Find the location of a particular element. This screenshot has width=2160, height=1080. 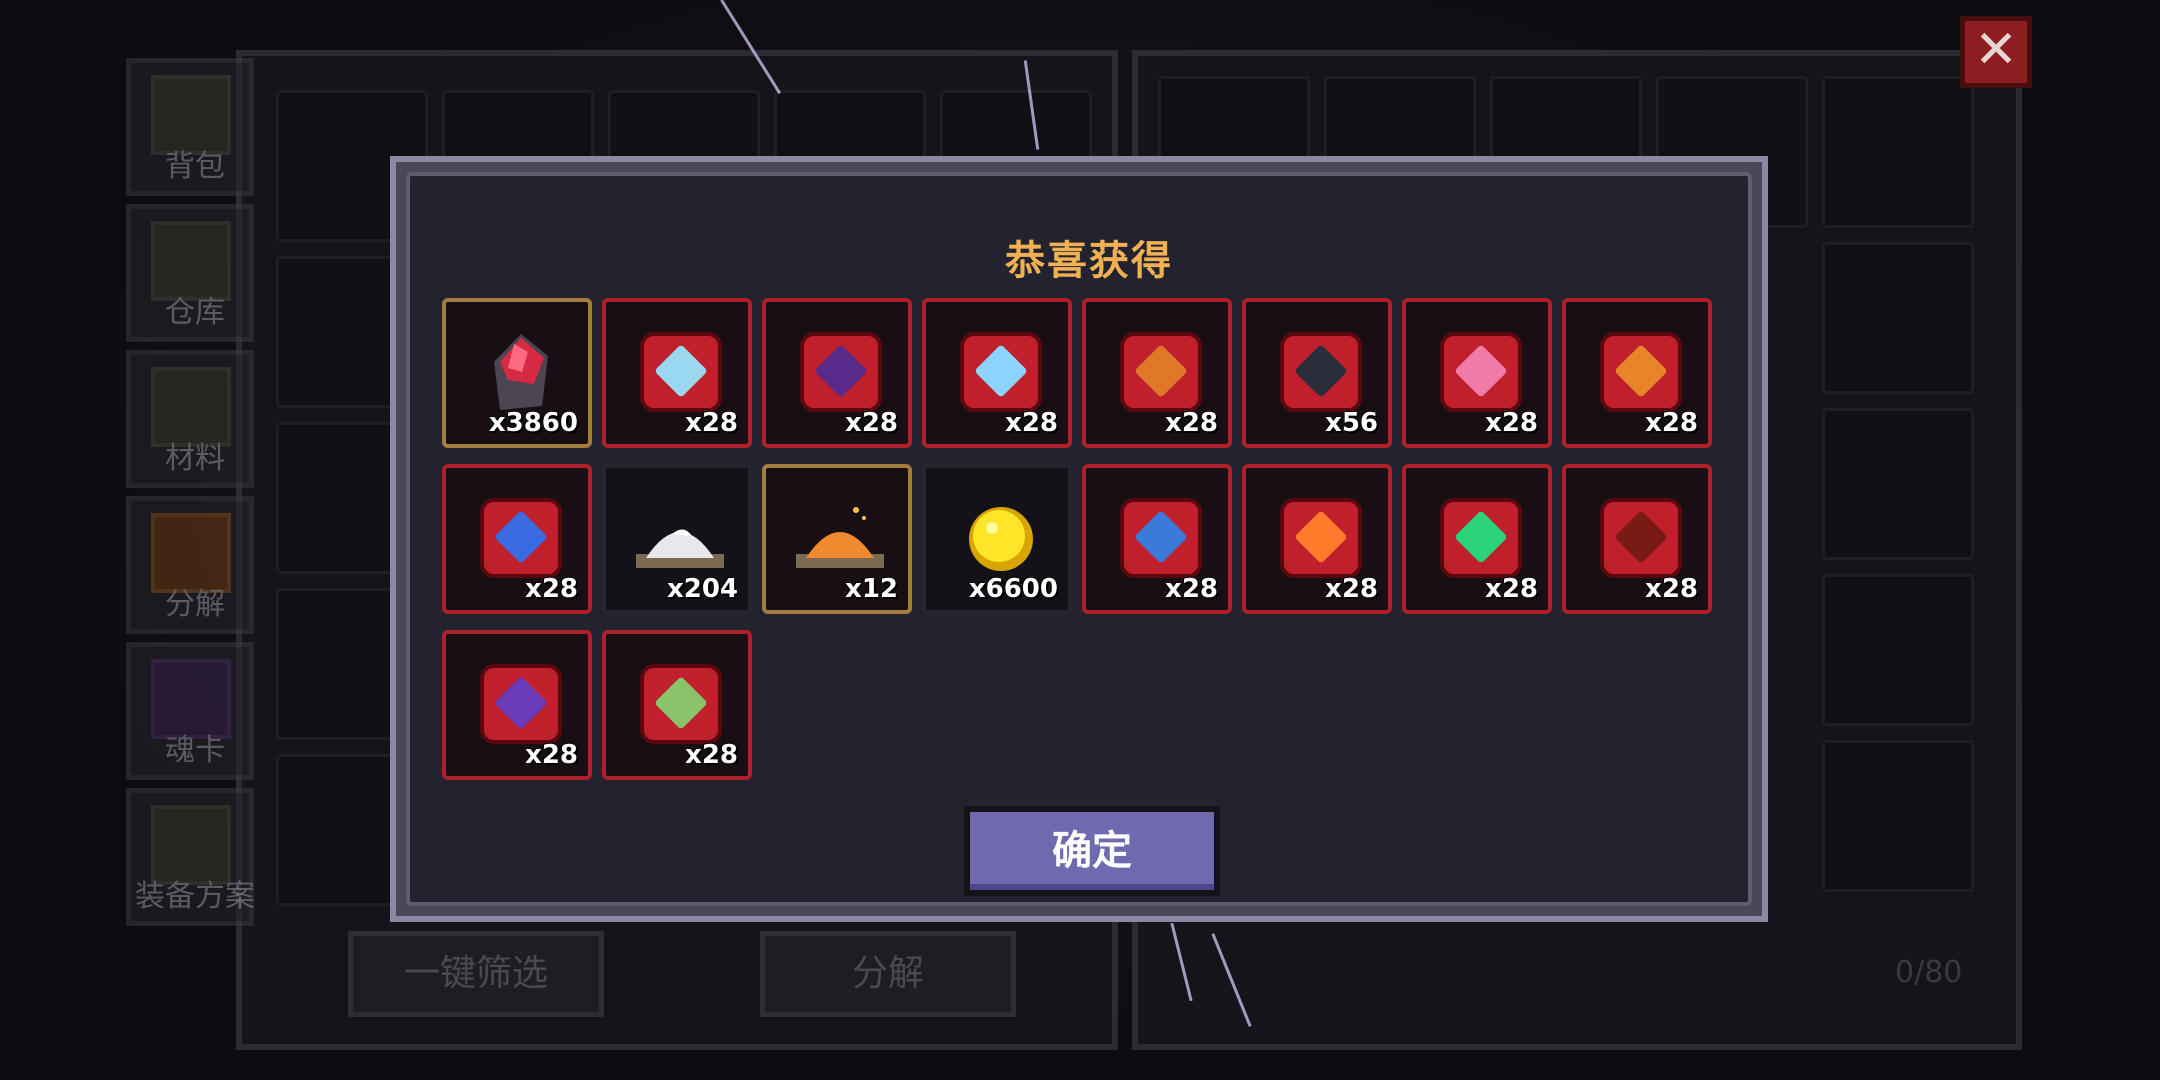

blue-orb-icon is located at coordinates (1001, 372).